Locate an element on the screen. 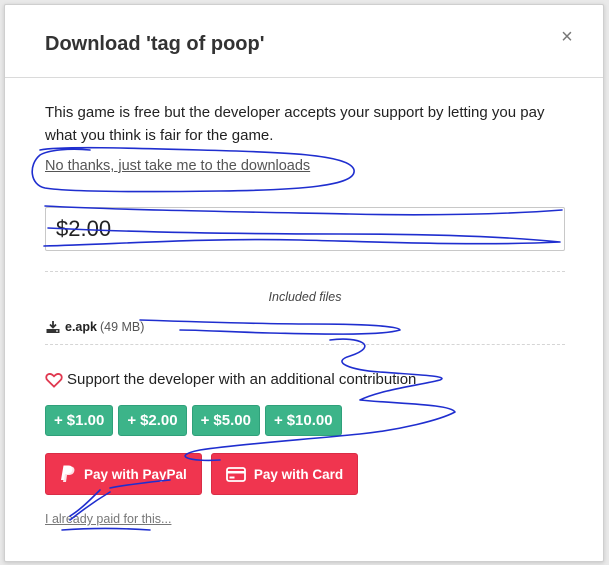  add-2-dollar-button: + $2.00 is located at coordinates (152, 420).